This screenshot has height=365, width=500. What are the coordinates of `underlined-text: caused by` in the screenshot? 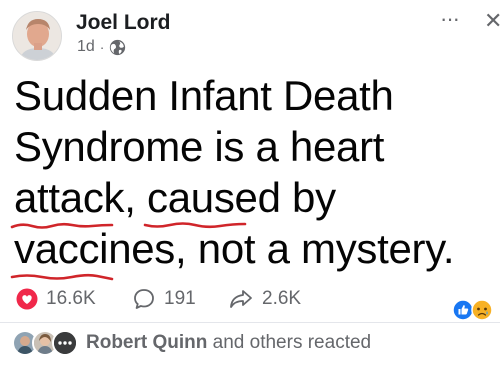 It's located at (241, 197).